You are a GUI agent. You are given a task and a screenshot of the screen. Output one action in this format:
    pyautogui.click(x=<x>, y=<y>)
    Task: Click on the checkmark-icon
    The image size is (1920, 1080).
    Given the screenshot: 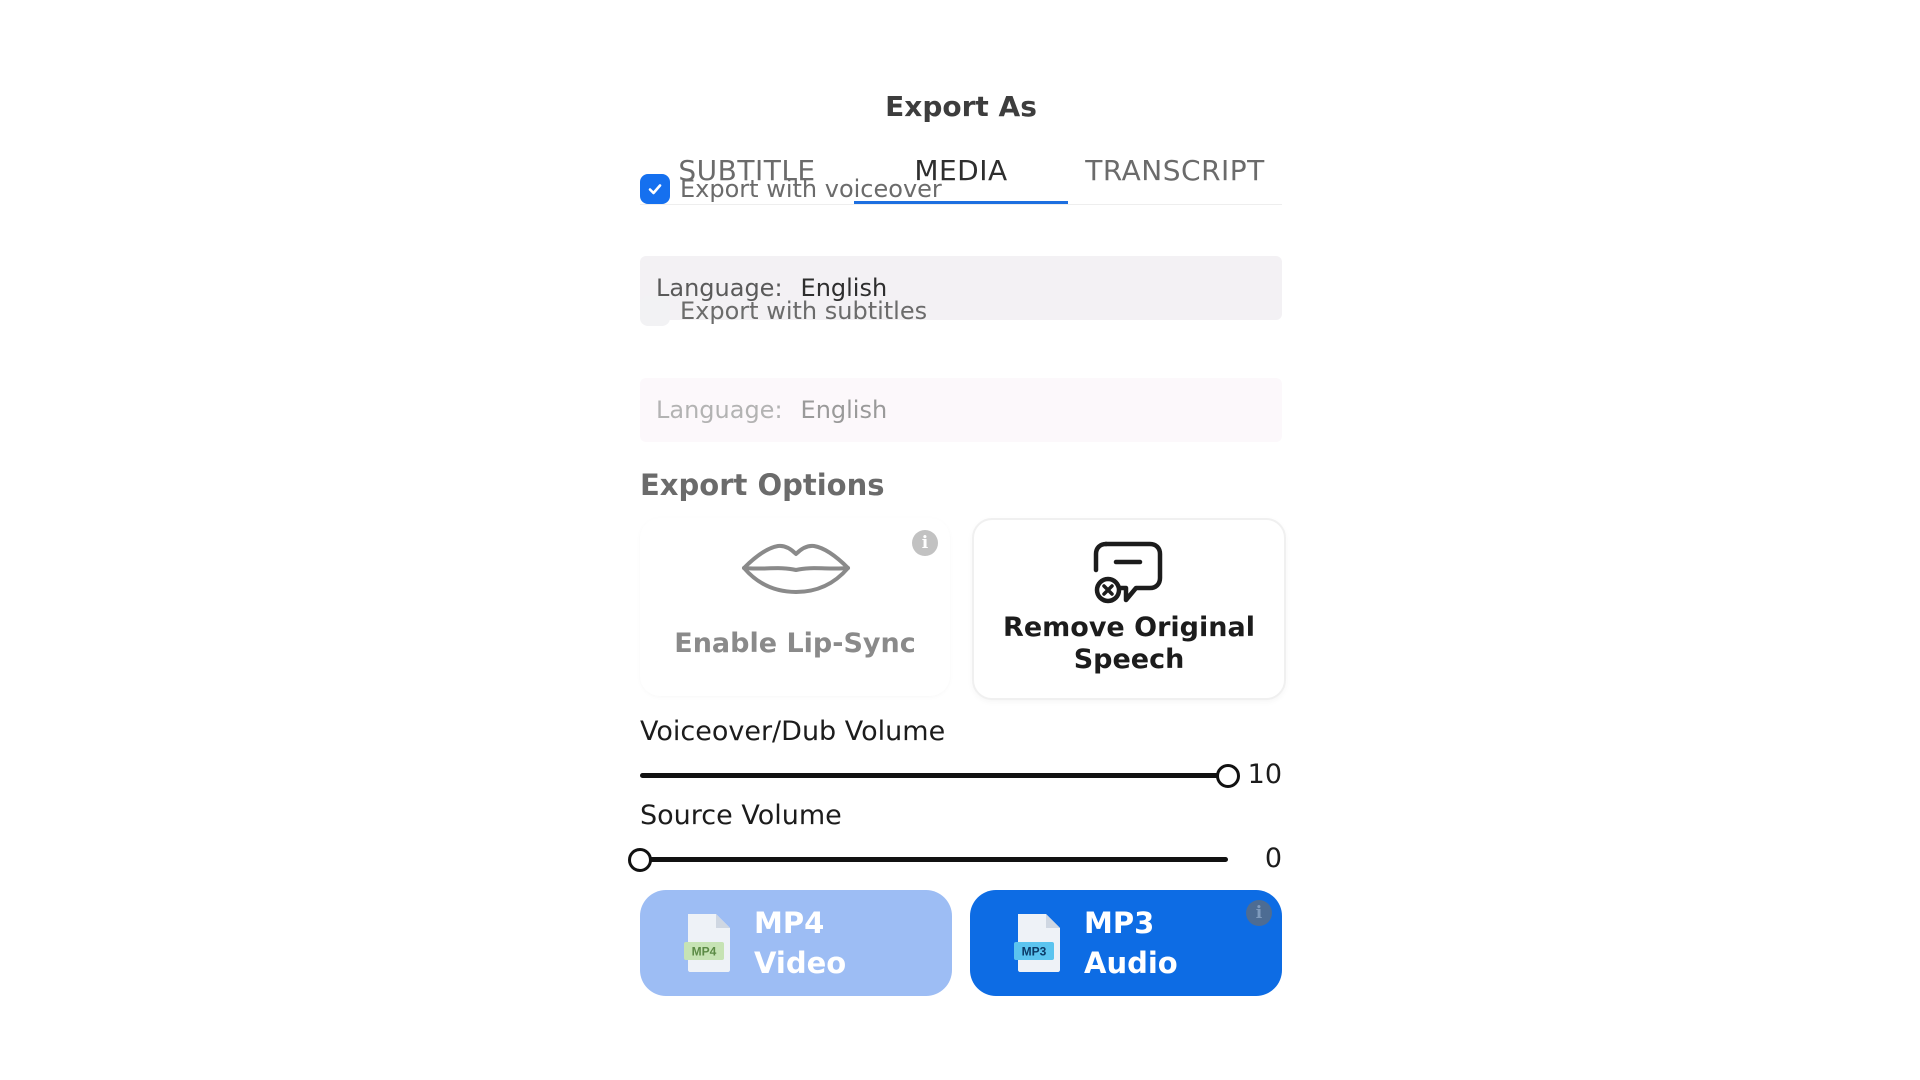 What is the action you would take?
    pyautogui.click(x=655, y=189)
    